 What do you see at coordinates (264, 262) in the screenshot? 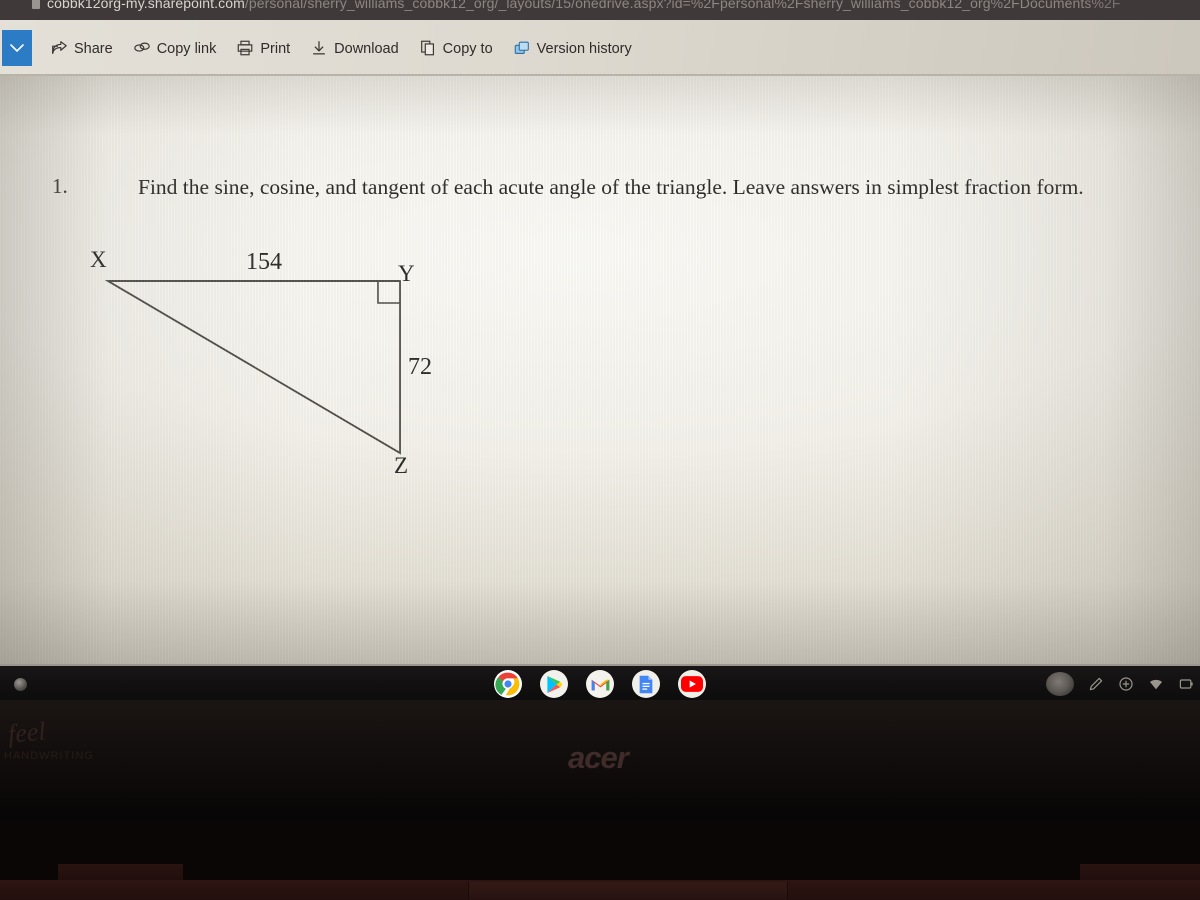
I see `side-length-top: 154` at bounding box center [264, 262].